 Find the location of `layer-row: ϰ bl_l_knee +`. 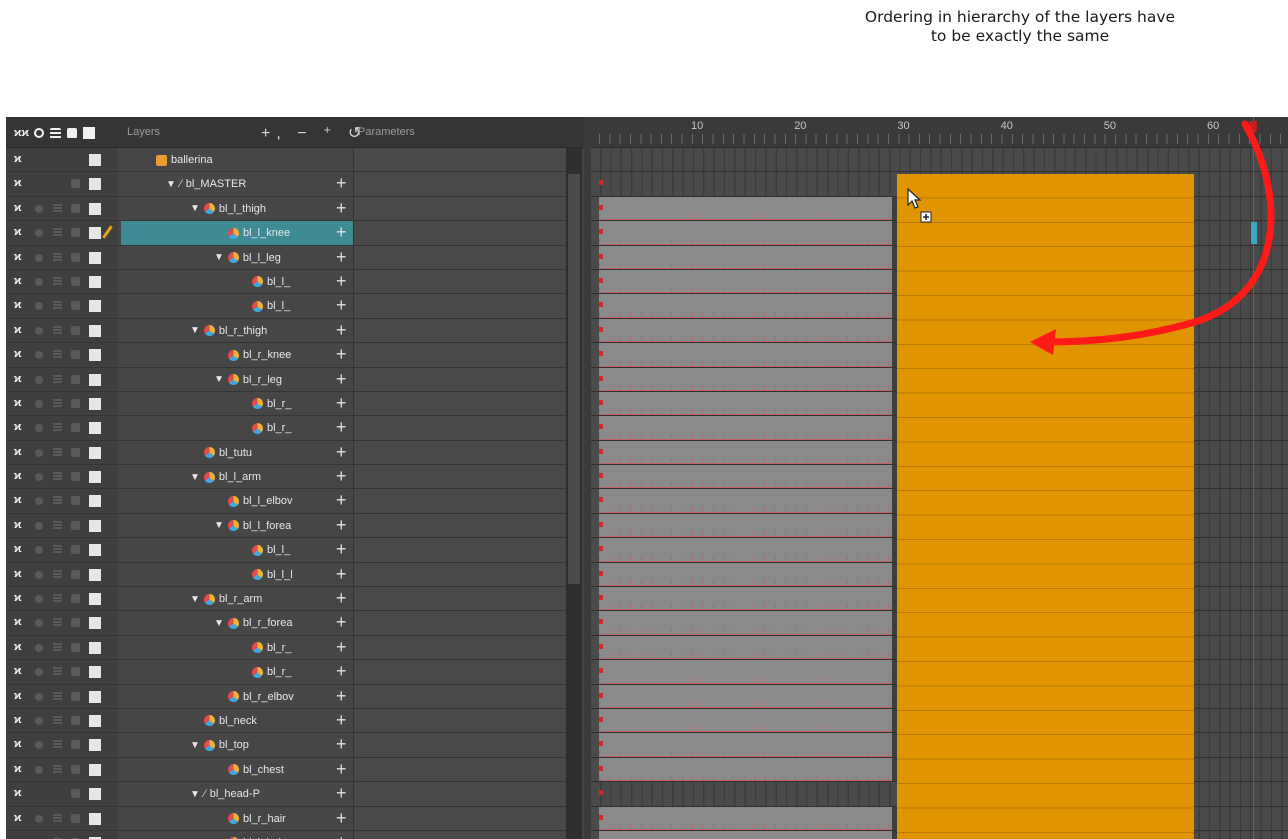

layer-row: ϰ bl_l_knee + is located at coordinates (286, 233).